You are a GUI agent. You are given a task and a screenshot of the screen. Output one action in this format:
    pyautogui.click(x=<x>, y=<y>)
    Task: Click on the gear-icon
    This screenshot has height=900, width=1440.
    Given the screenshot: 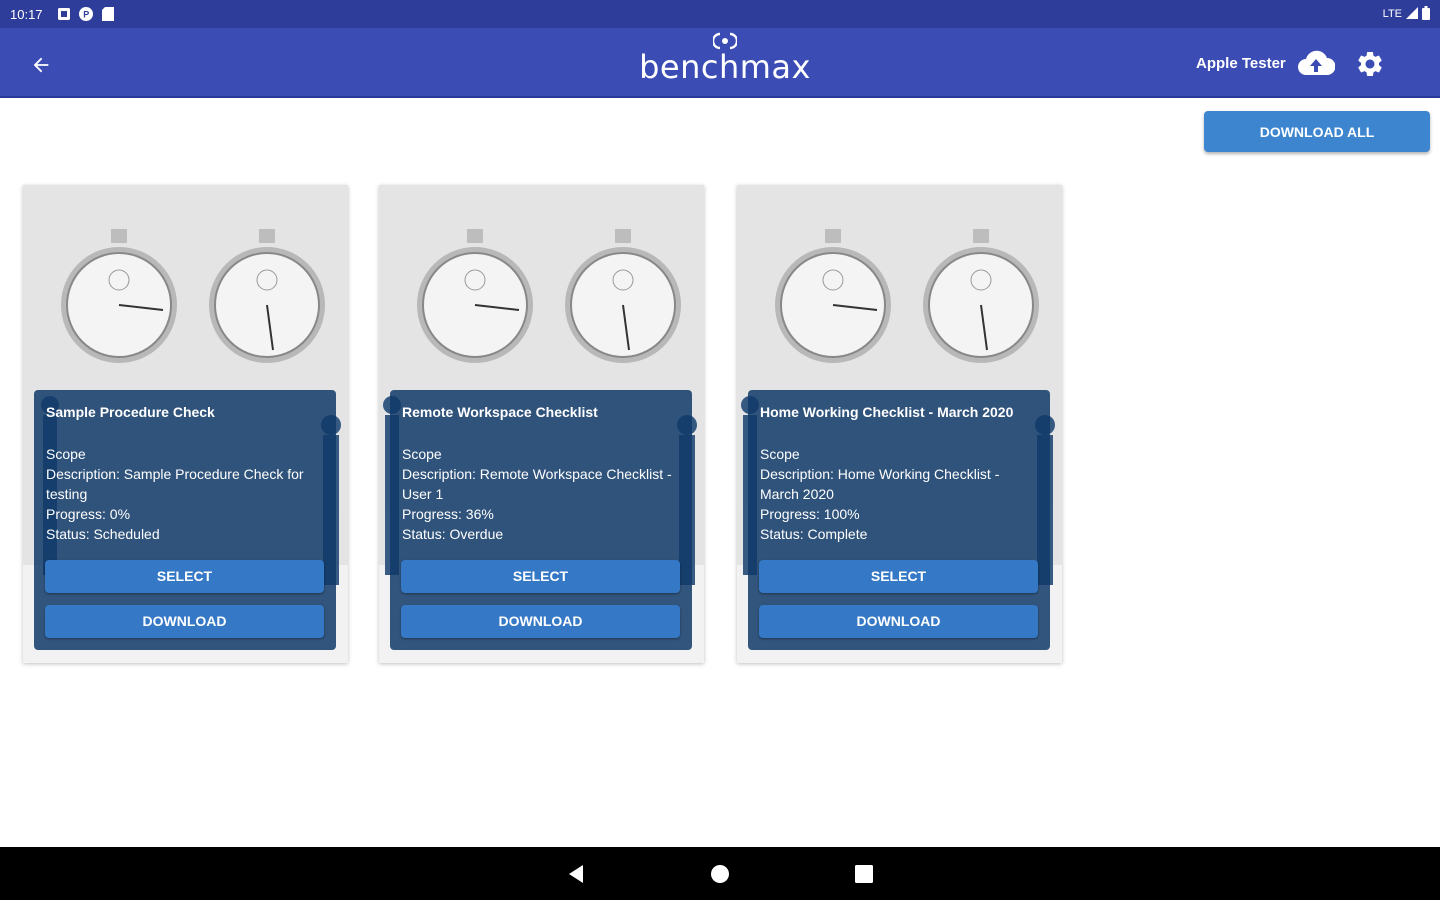 What is the action you would take?
    pyautogui.click(x=1370, y=63)
    